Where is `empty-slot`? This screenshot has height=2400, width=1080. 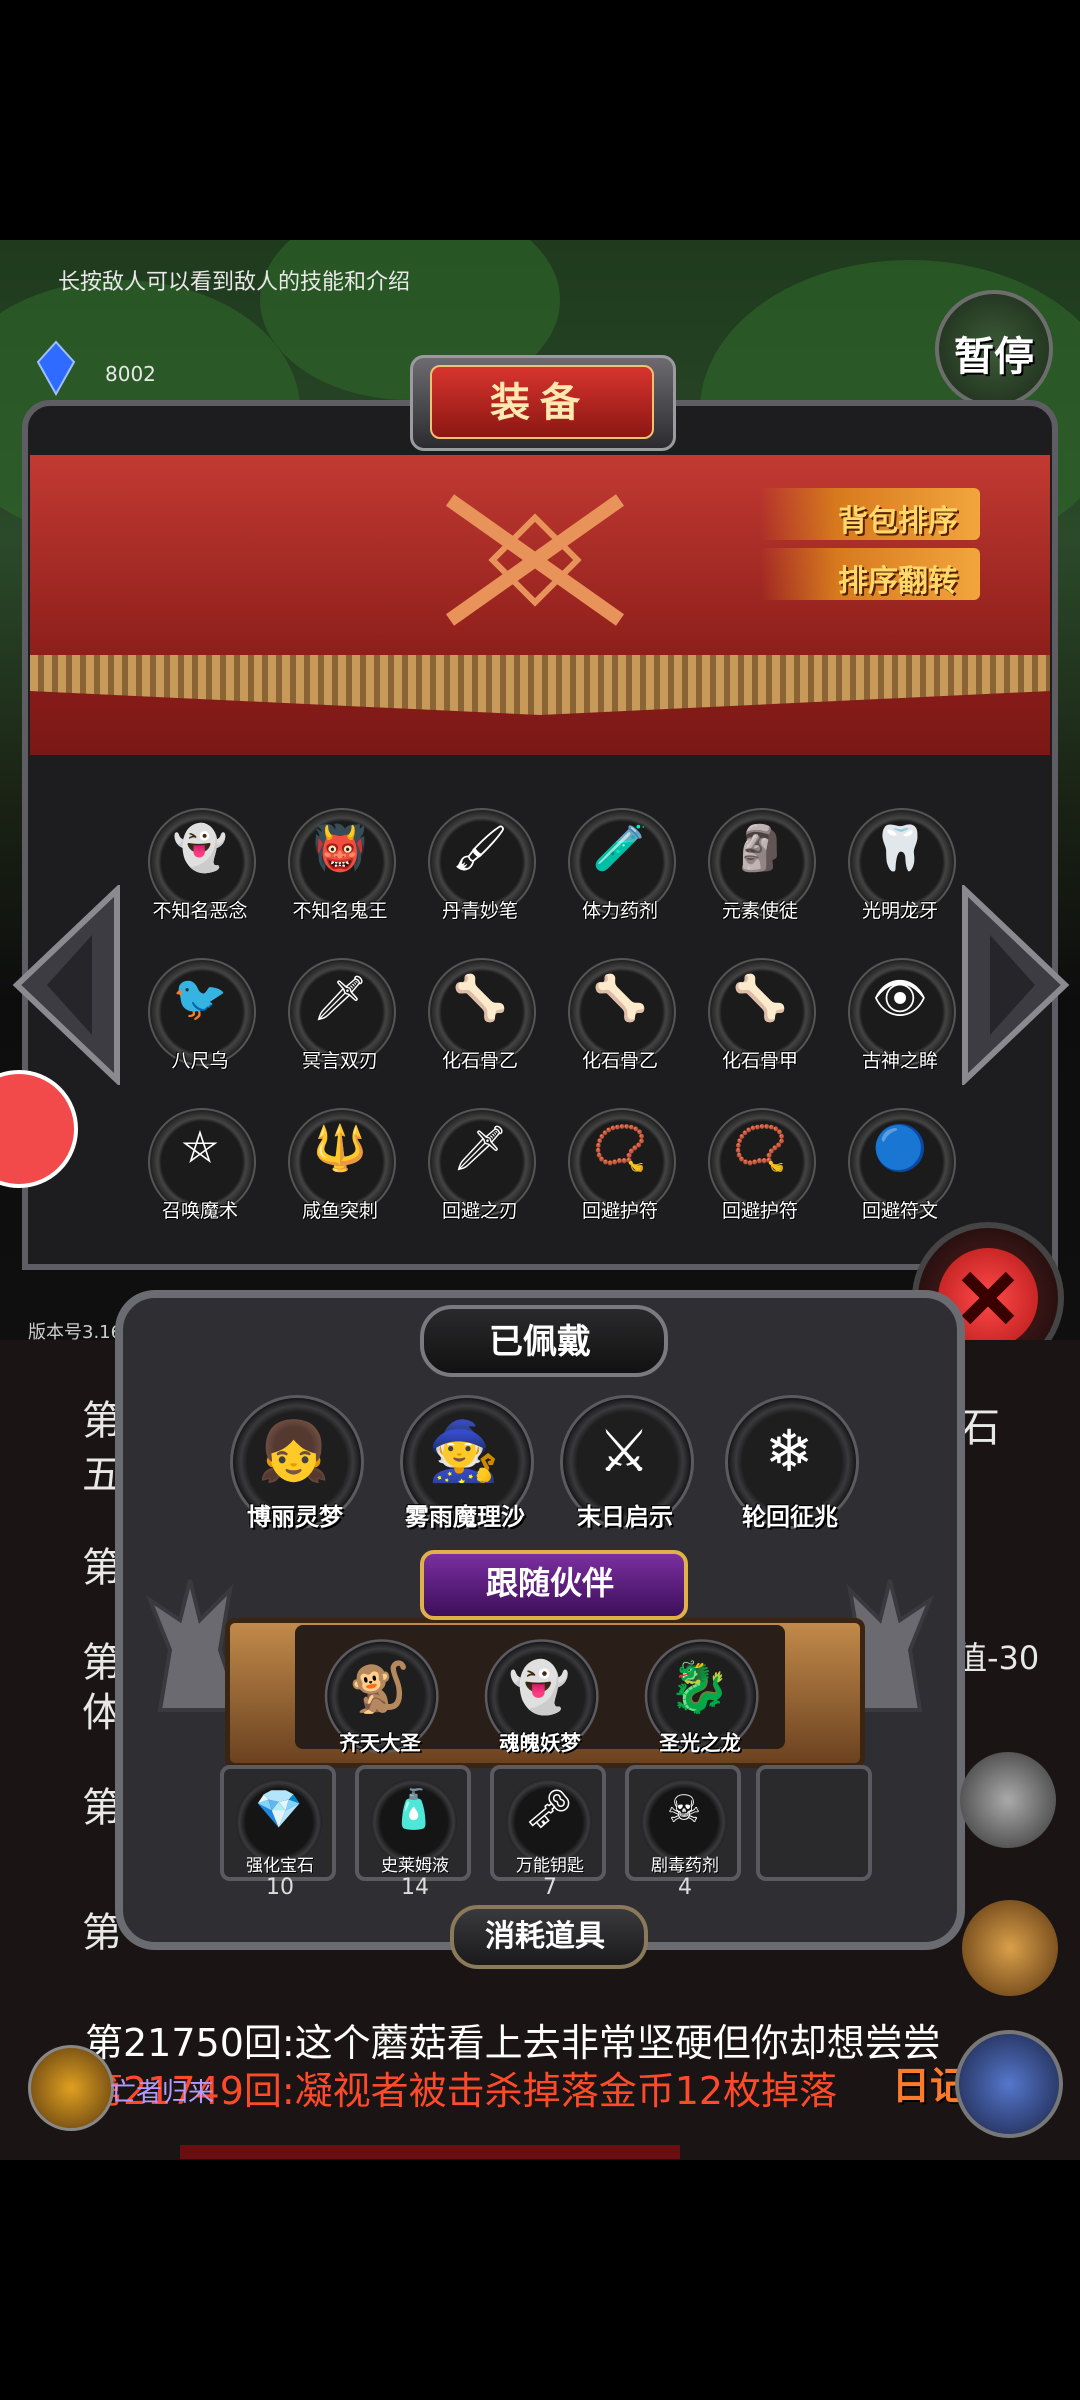 empty-slot is located at coordinates (816, 1835).